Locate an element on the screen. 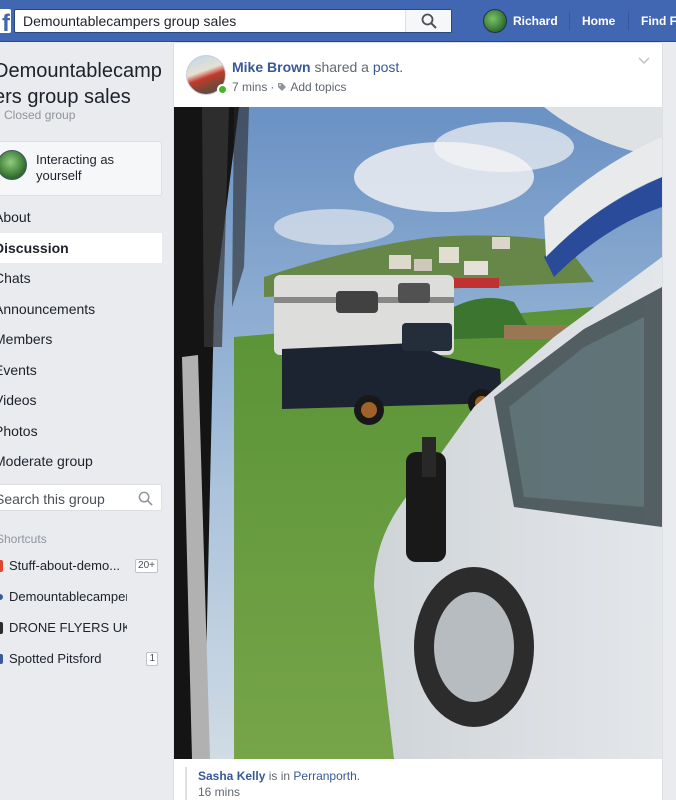 Image resolution: width=676 pixels, height=800 pixels. nav-item-announcements: Announcements is located at coordinates (81, 309).